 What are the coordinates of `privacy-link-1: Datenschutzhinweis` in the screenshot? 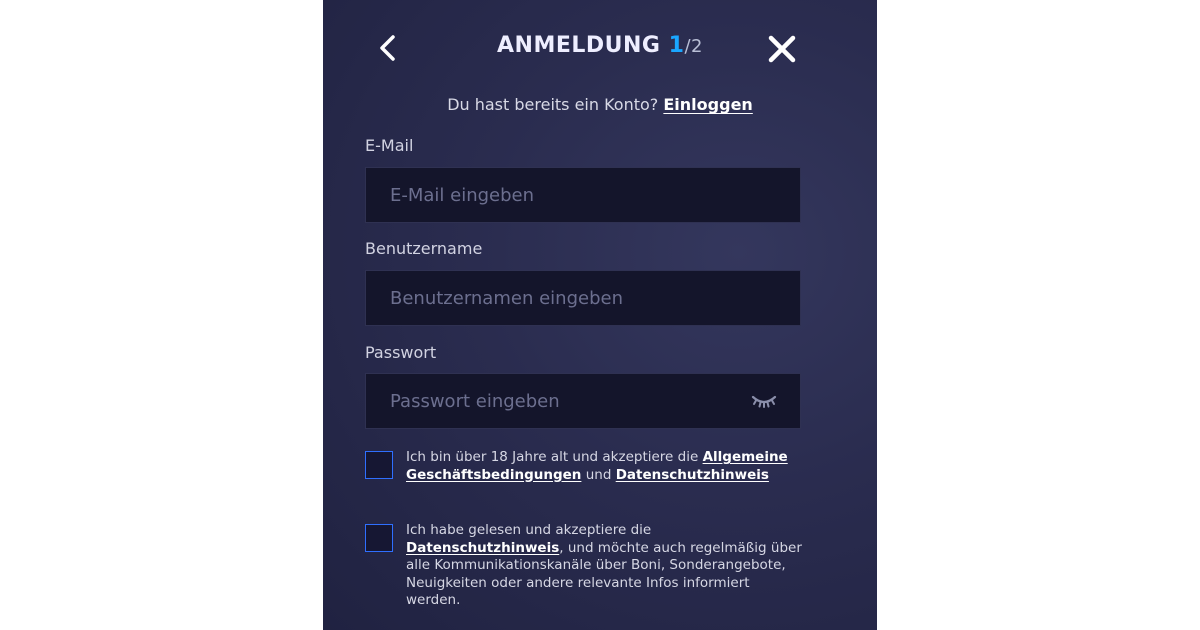 It's located at (692, 475).